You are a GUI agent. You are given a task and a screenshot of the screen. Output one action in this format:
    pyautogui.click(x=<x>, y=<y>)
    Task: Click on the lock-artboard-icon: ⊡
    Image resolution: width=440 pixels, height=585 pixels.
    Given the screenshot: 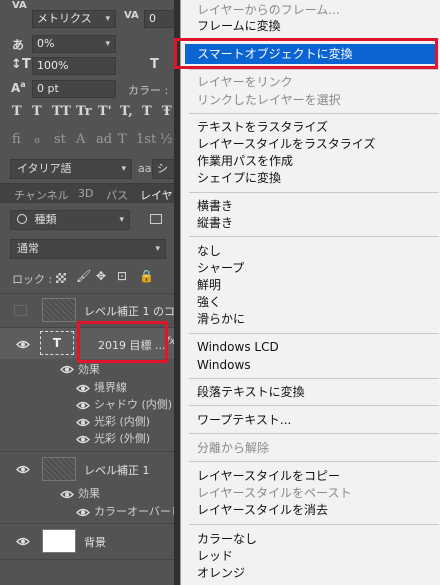 What is the action you would take?
    pyautogui.click(x=122, y=276)
    